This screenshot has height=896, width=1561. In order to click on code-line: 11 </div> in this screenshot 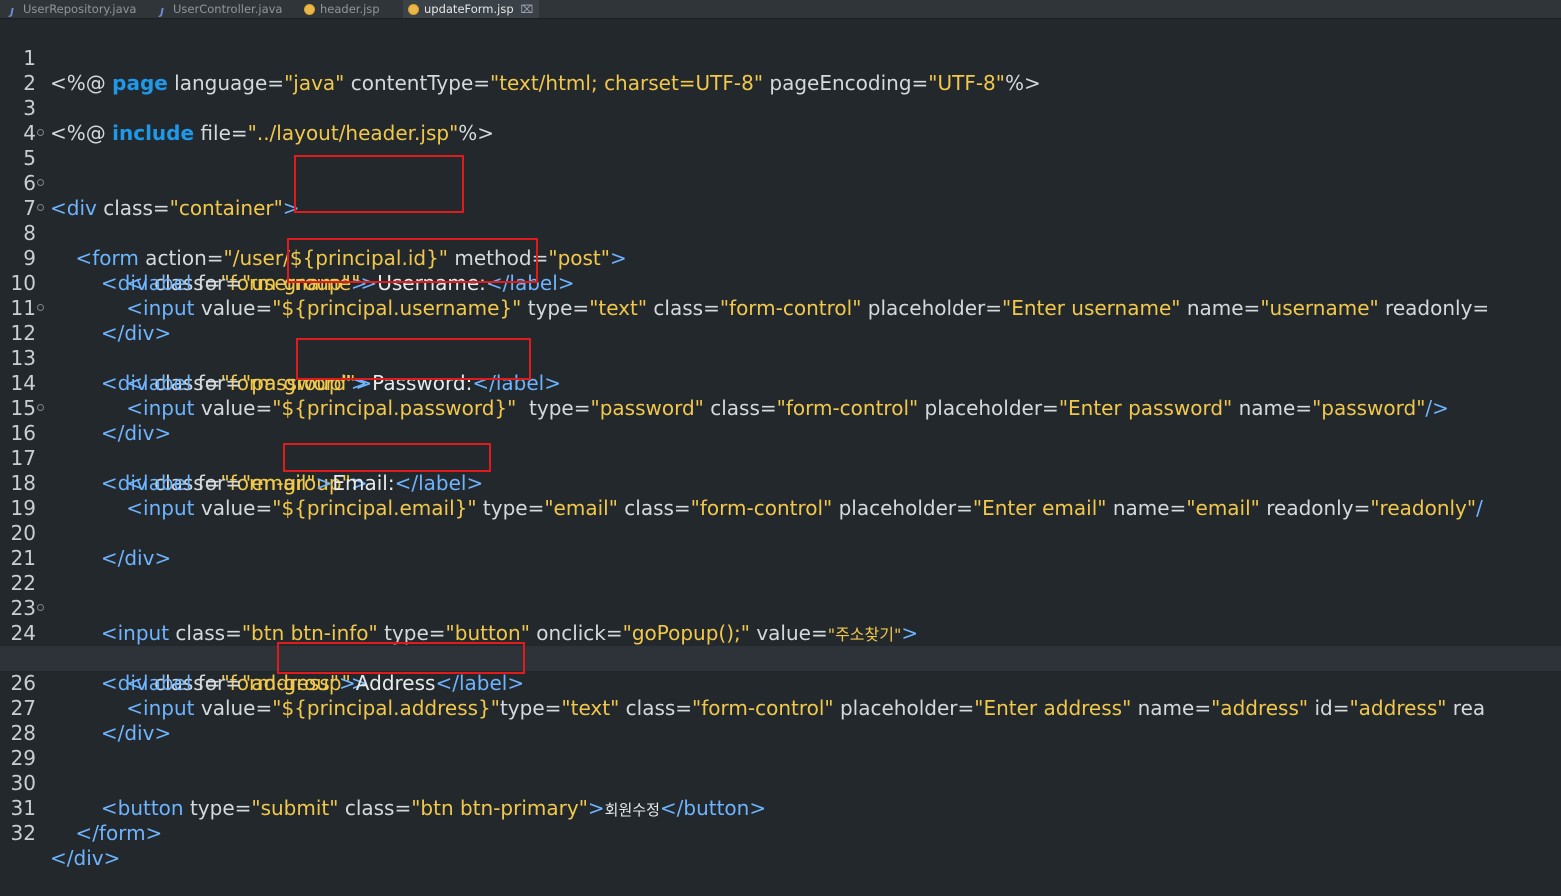, I will do `click(780, 308)`.